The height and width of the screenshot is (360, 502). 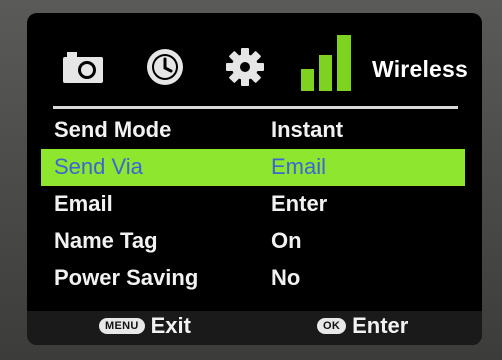 What do you see at coordinates (113, 129) in the screenshot?
I see `menu-row-label: Send Mode` at bounding box center [113, 129].